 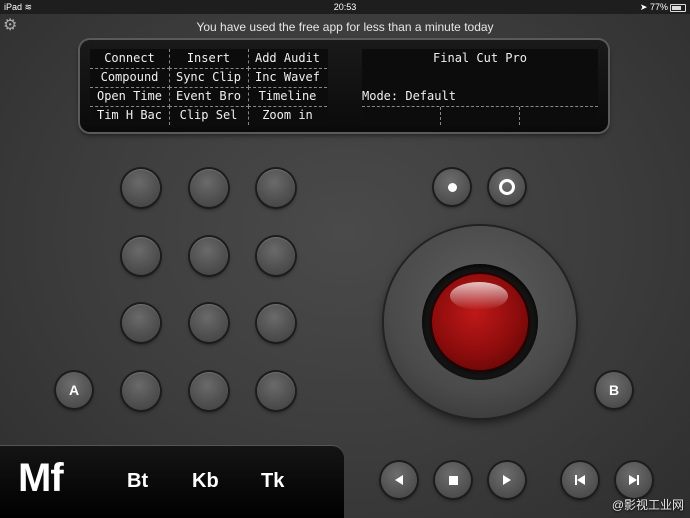 I want to click on ring-icon, so click(x=507, y=187).